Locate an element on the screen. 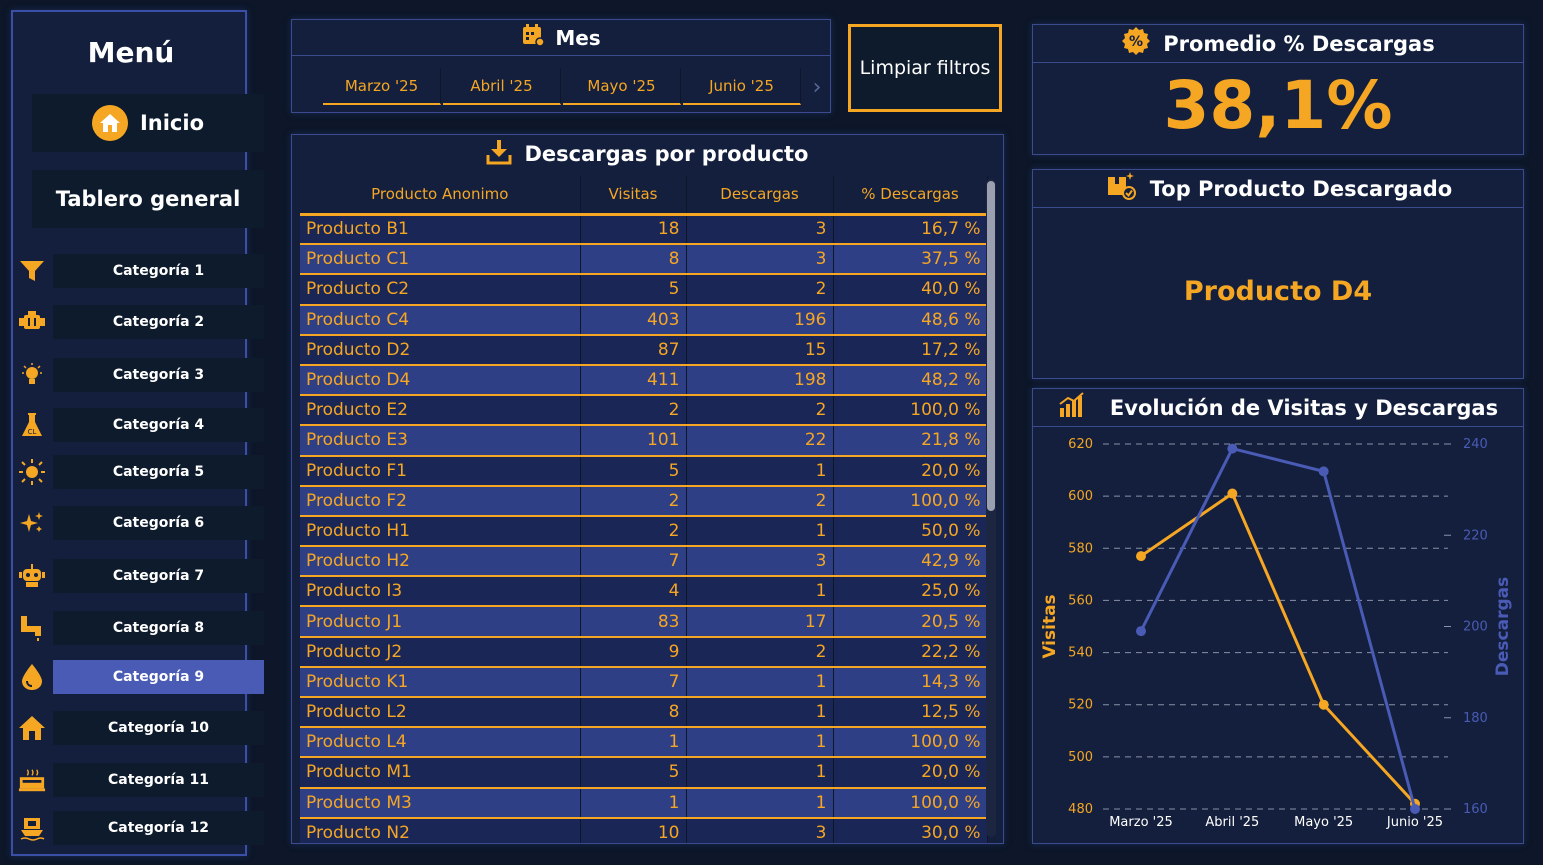  sidebar-category-row: Categoría 12 is located at coordinates (139, 828).